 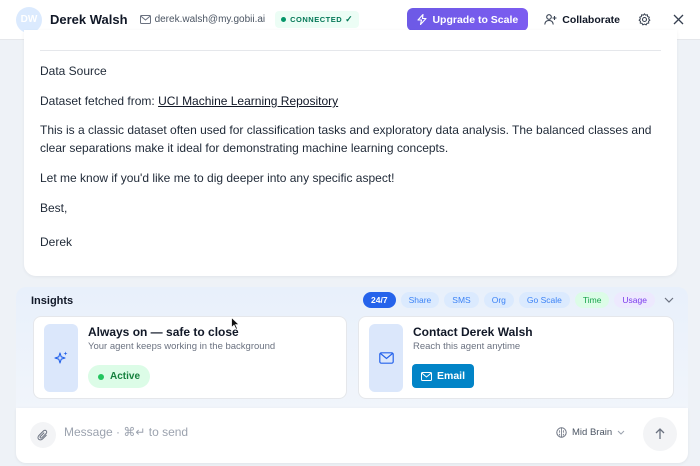 What do you see at coordinates (550, 19) in the screenshot?
I see `user-plus-icon` at bounding box center [550, 19].